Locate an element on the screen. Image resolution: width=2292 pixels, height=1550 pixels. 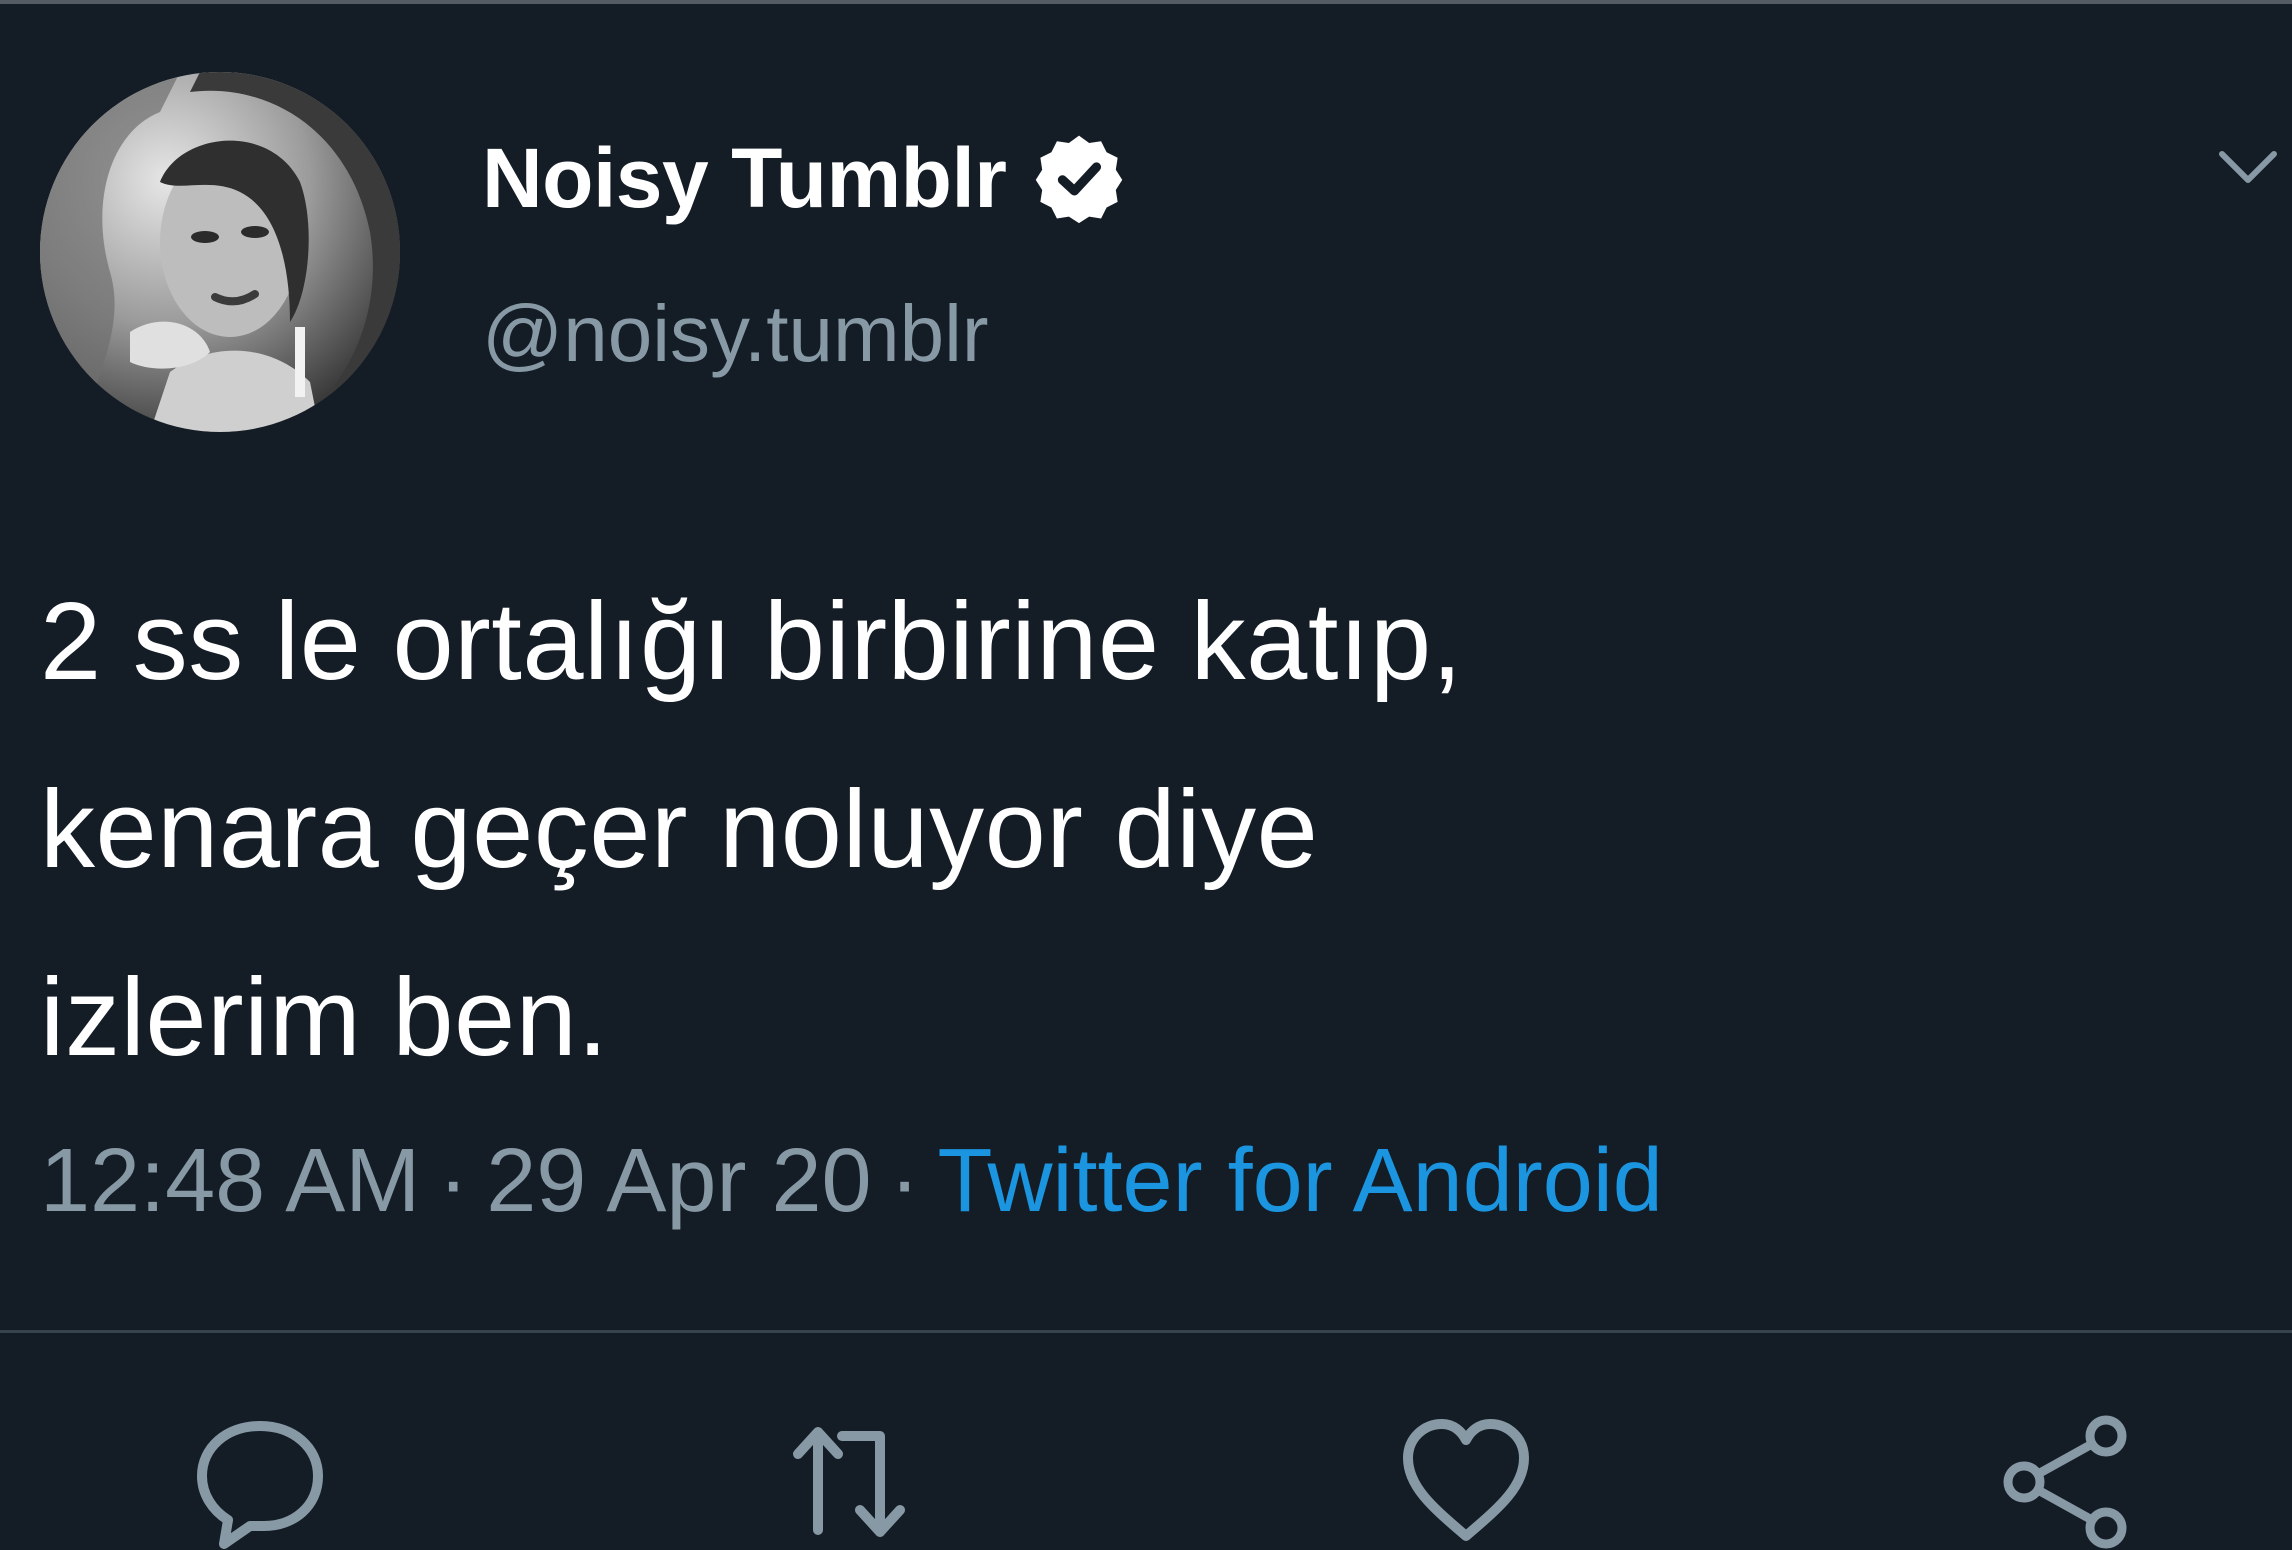
reply-icon is located at coordinates (260, 1485).